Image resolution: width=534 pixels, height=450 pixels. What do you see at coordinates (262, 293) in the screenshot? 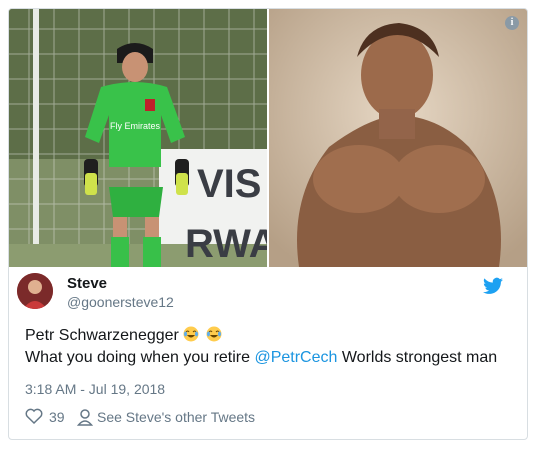
I see `tweet-header: Steve @goonersteve12` at bounding box center [262, 293].